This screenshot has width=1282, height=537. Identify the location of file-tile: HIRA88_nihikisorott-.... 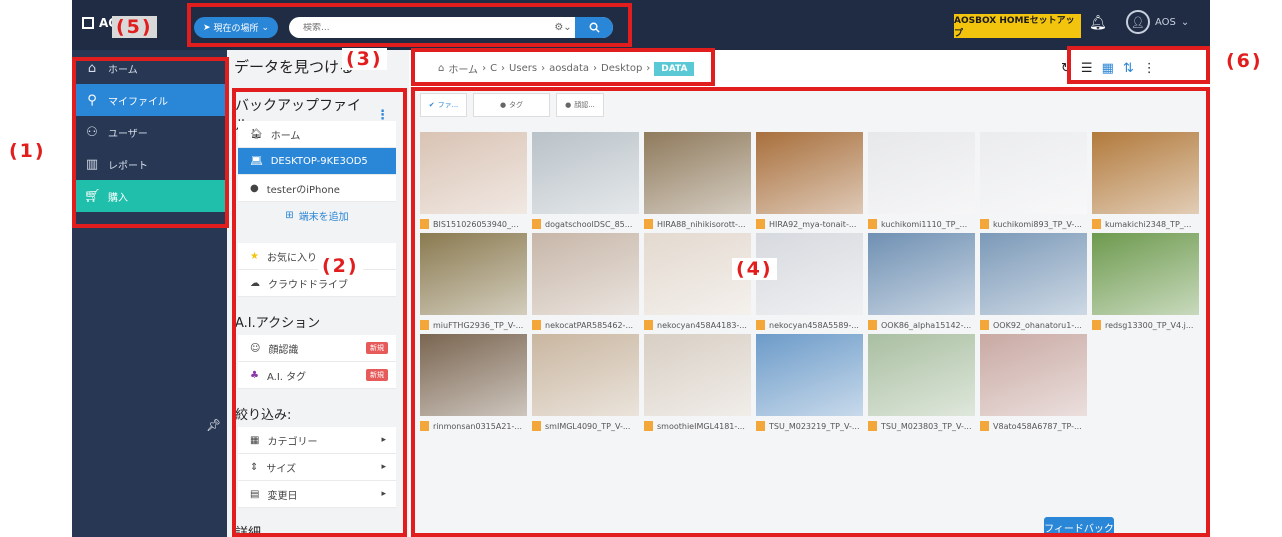
(697, 183).